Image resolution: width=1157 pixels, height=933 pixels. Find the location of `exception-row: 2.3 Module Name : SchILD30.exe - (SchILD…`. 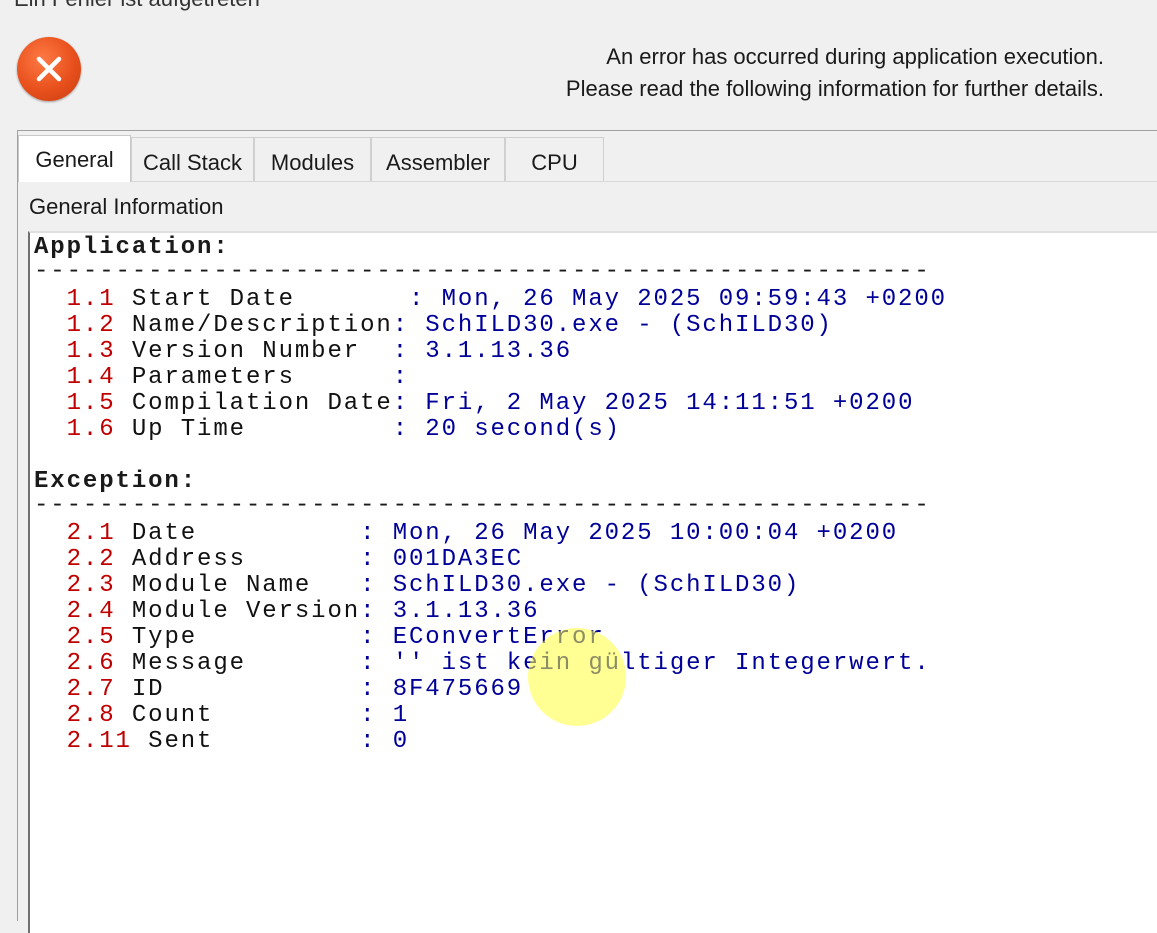

exception-row: 2.3 Module Name : SchILD30.exe - (SchILD… is located at coordinates (433, 585).